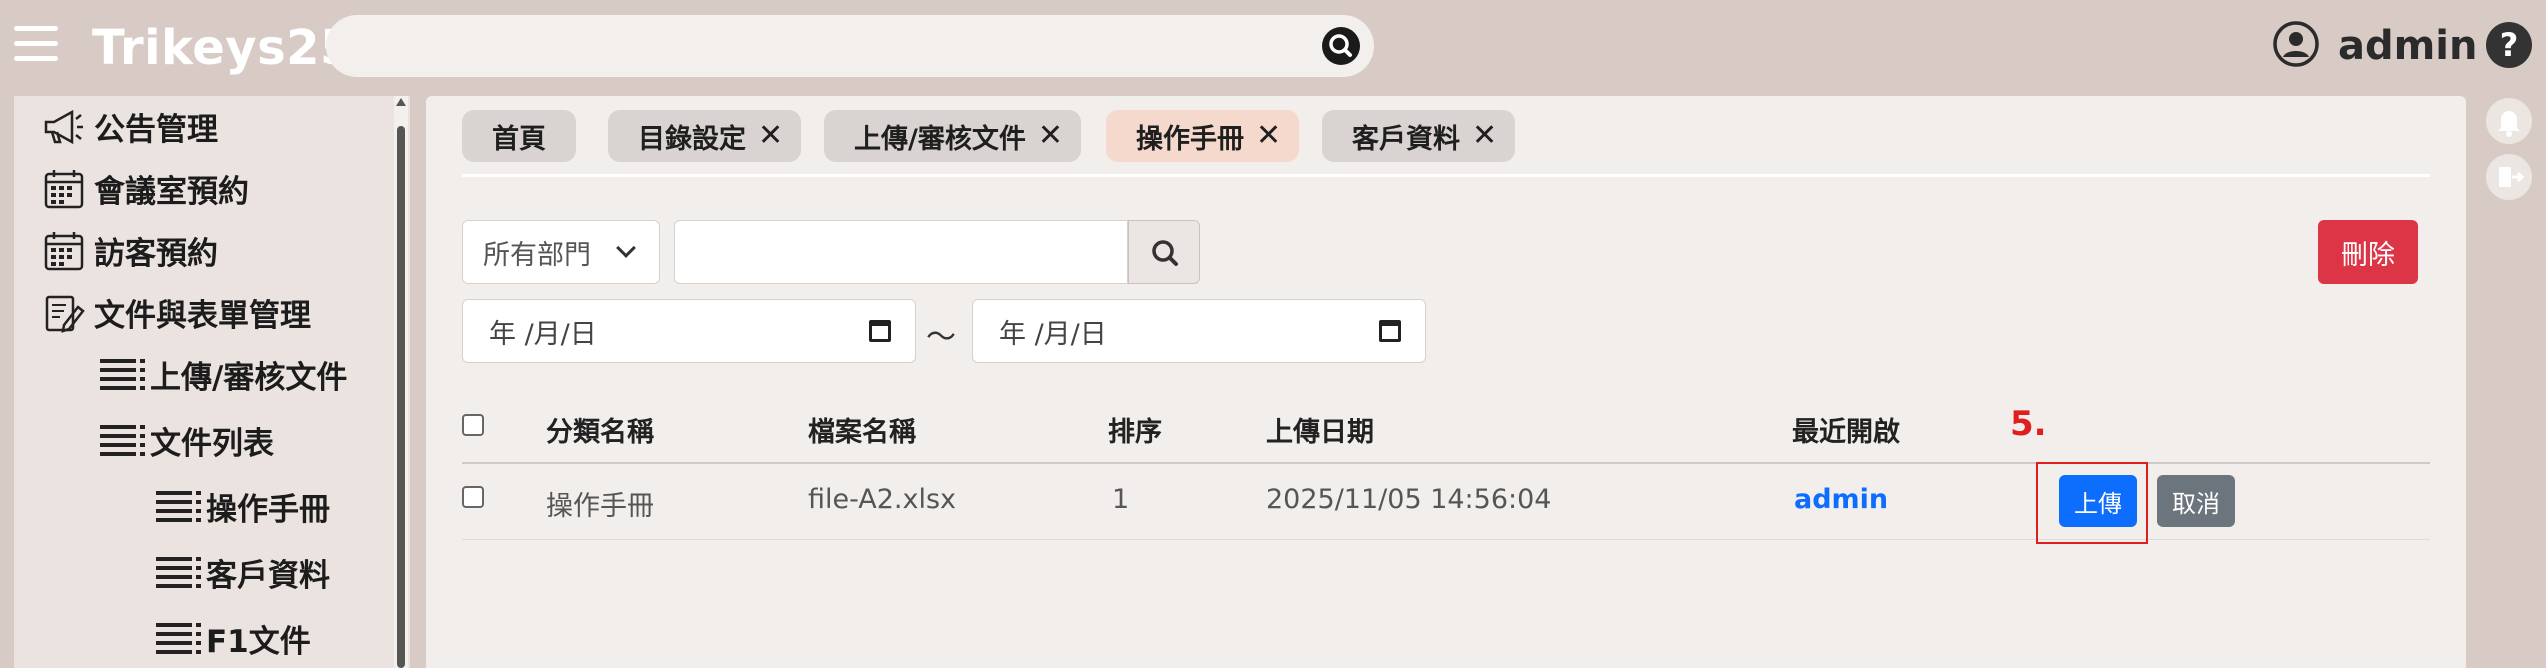 The width and height of the screenshot is (2546, 668). I want to click on tab-label: 上傳/審核文件, so click(940, 139).